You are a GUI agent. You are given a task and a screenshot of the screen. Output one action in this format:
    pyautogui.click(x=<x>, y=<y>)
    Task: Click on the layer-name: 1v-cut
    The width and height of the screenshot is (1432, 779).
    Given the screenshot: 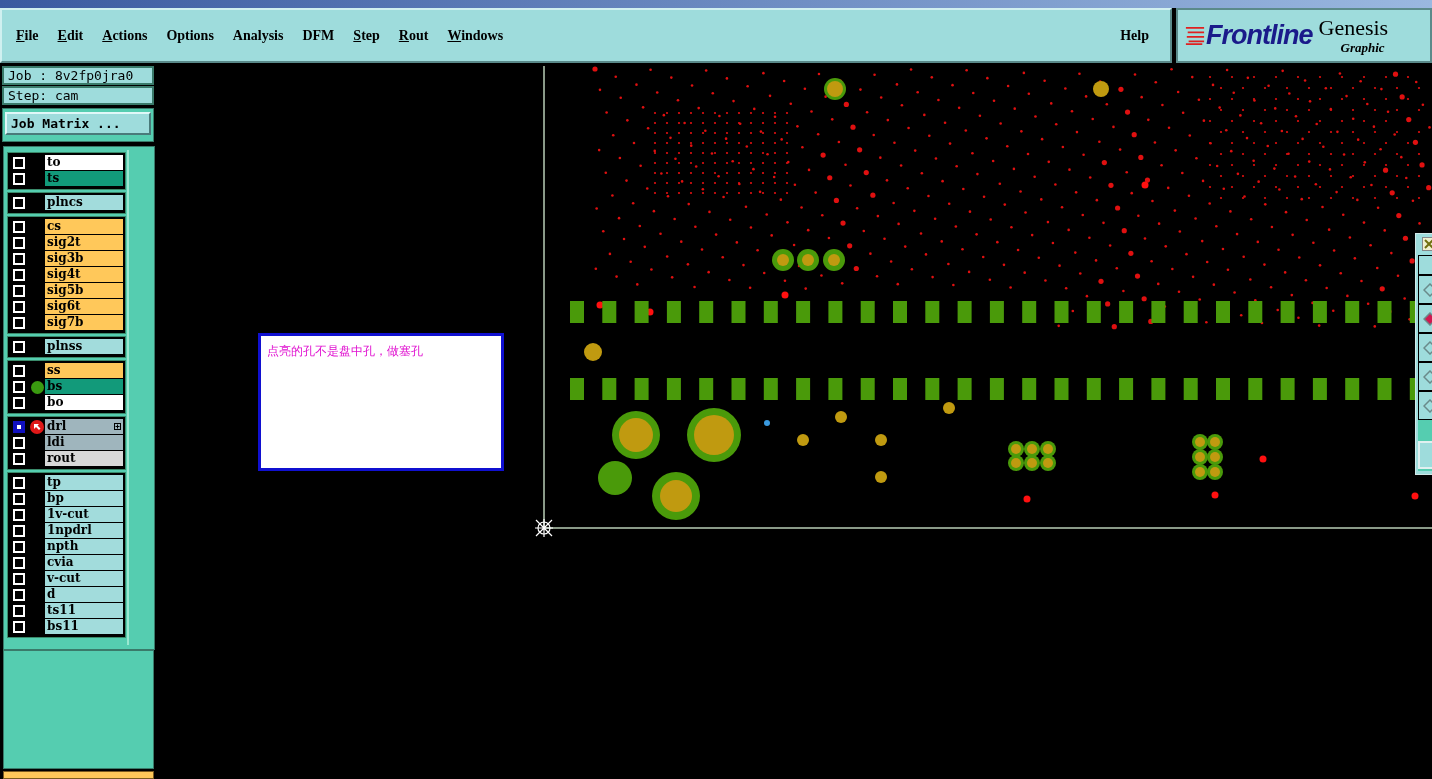 What is the action you would take?
    pyautogui.click(x=84, y=515)
    